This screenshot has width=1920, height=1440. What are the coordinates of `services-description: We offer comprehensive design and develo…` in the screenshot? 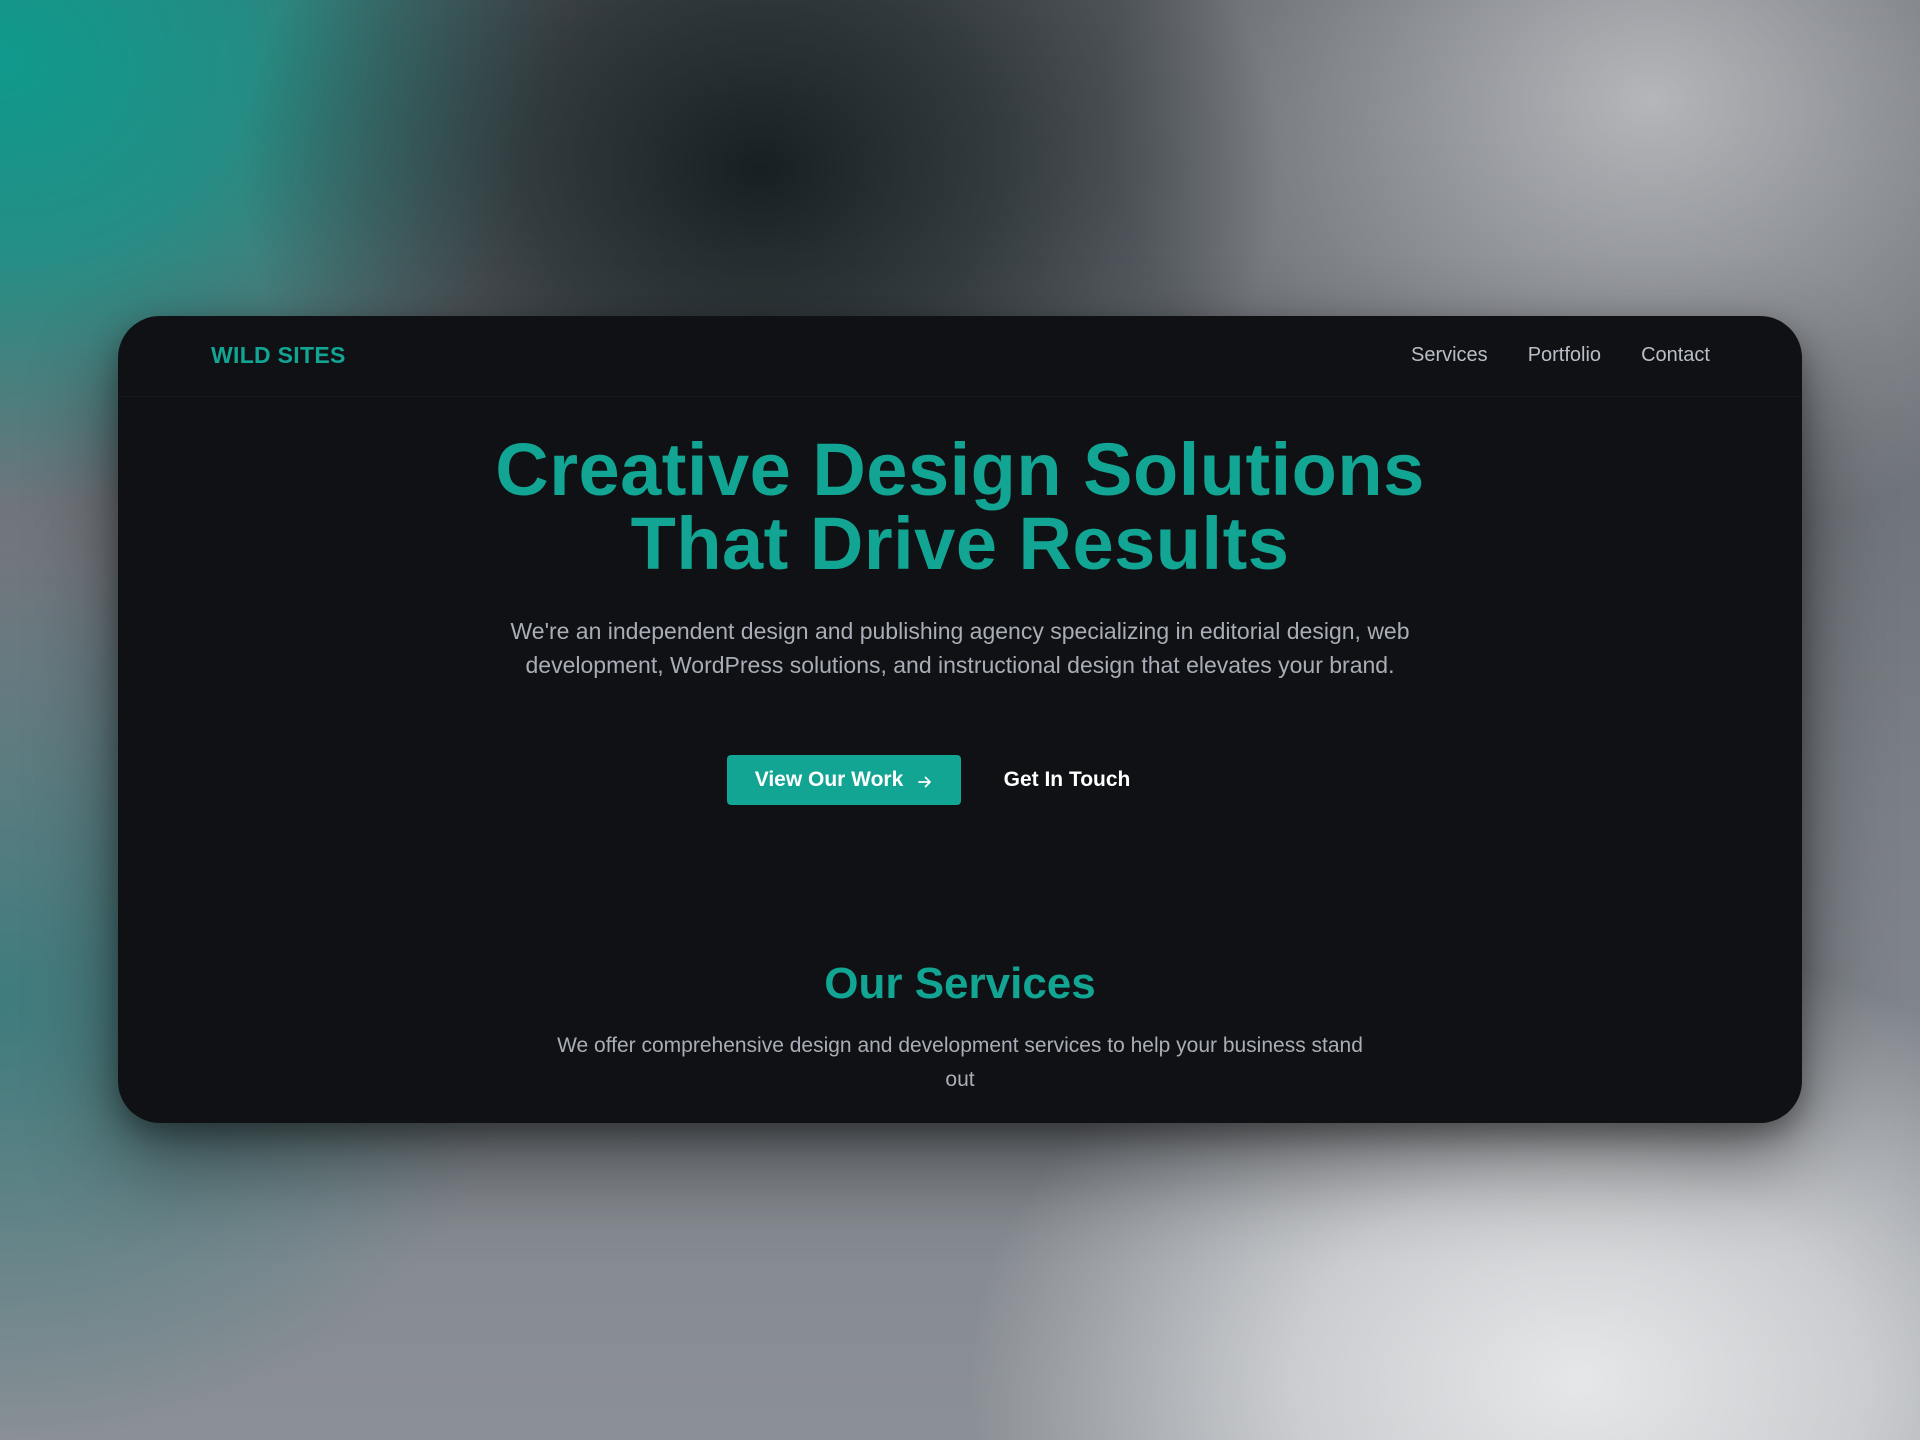 It's located at (960, 1062).